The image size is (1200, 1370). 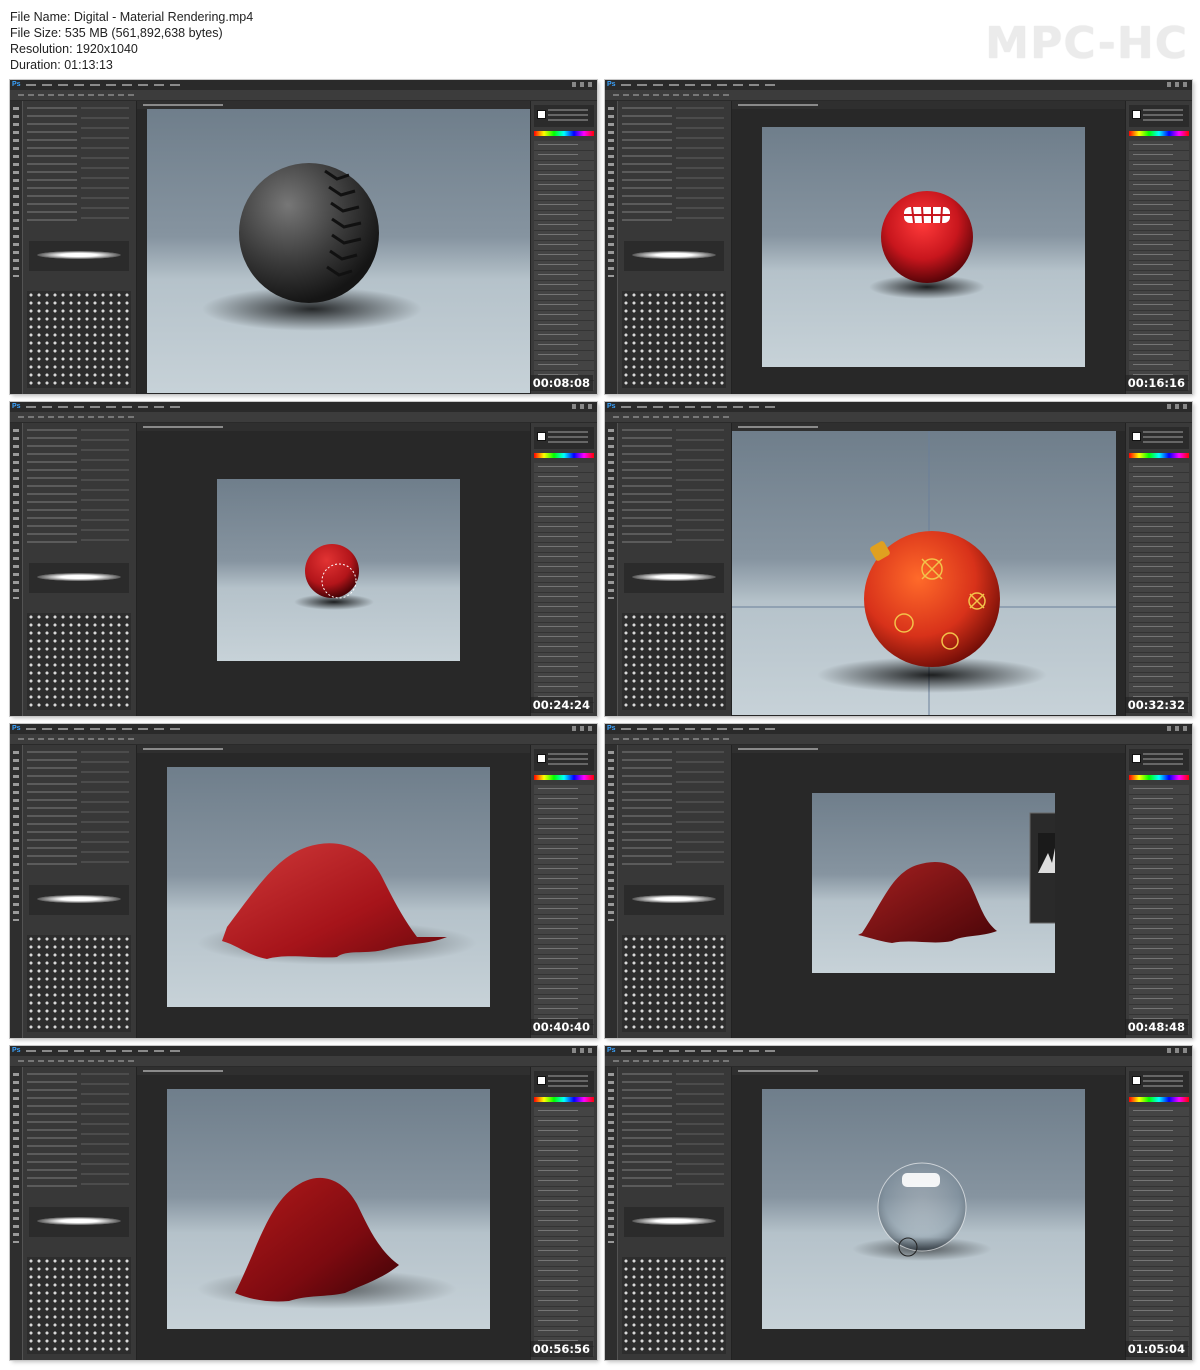 I want to click on duration: Duration: 01:13:13, so click(x=61, y=65).